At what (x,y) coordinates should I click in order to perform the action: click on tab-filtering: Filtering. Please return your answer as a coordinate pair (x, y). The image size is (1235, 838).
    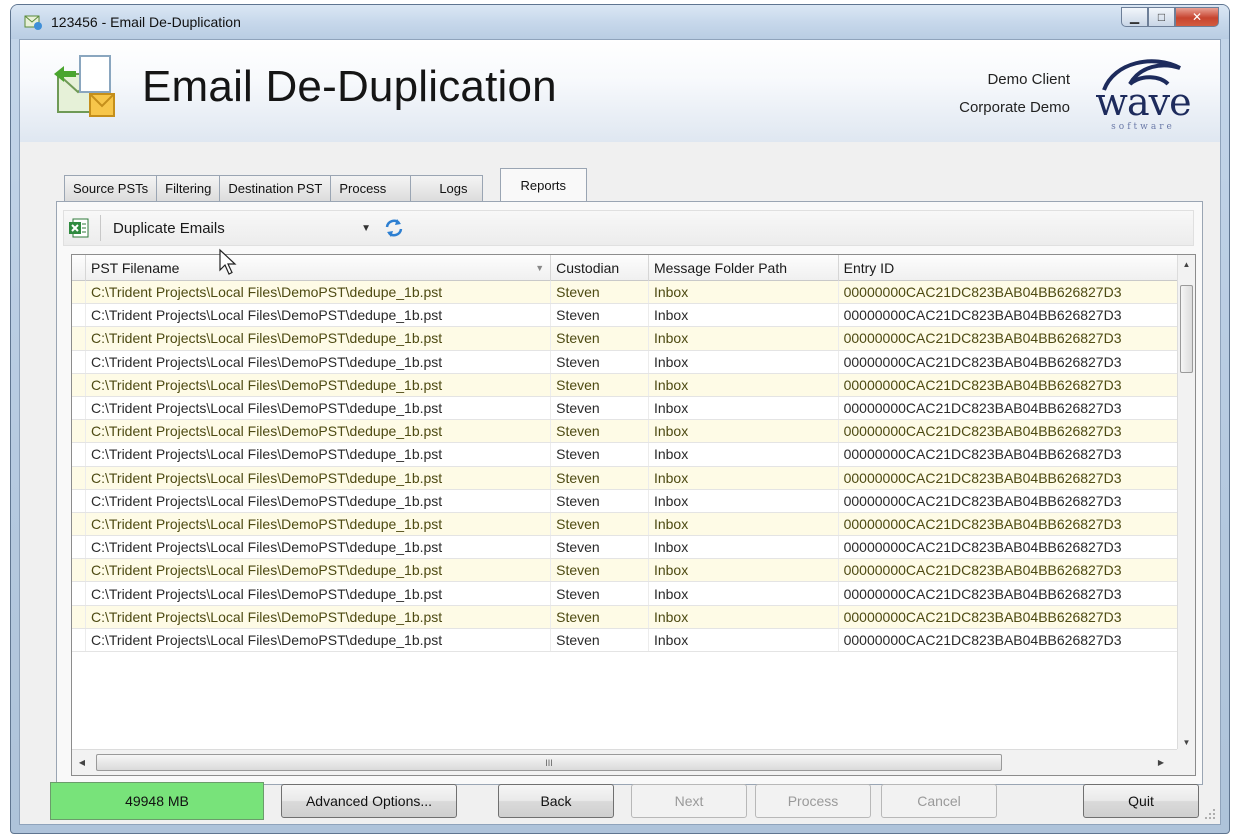
    Looking at the image, I should click on (188, 188).